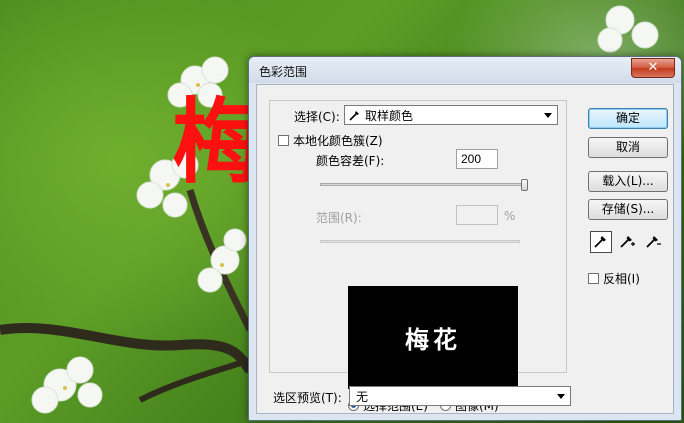 The image size is (684, 423). What do you see at coordinates (420, 241) in the screenshot?
I see `range-slider-track` at bounding box center [420, 241].